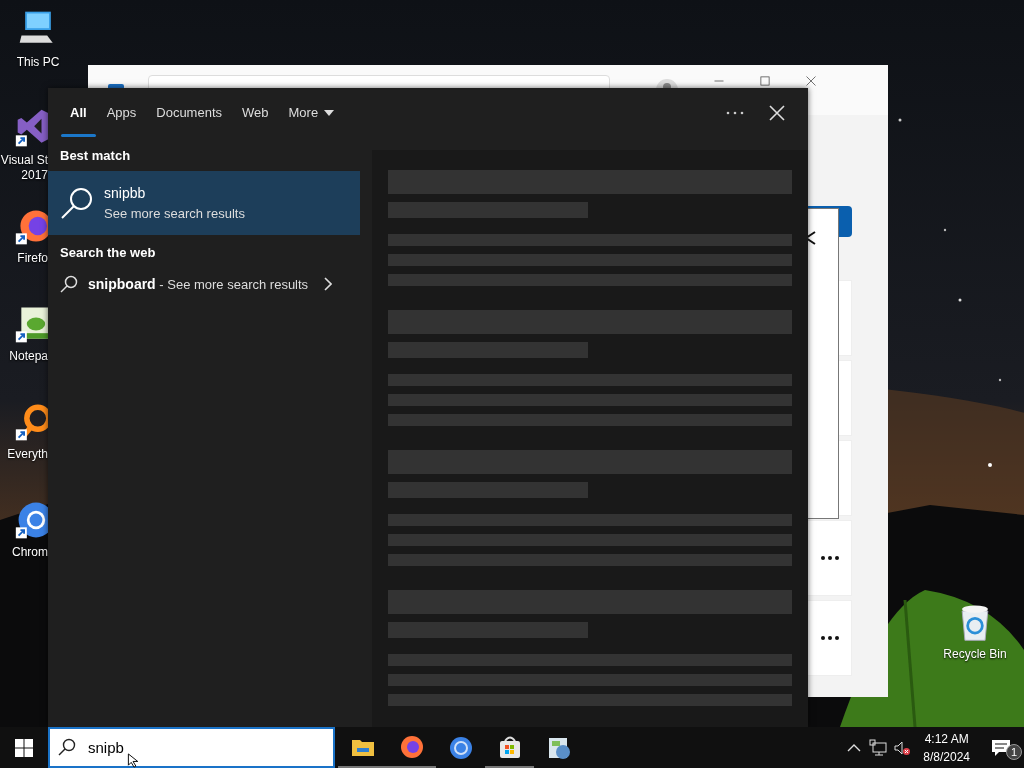 The height and width of the screenshot is (768, 1024). Describe the element at coordinates (191, 747) in the screenshot. I see `search-field: snipb` at that location.